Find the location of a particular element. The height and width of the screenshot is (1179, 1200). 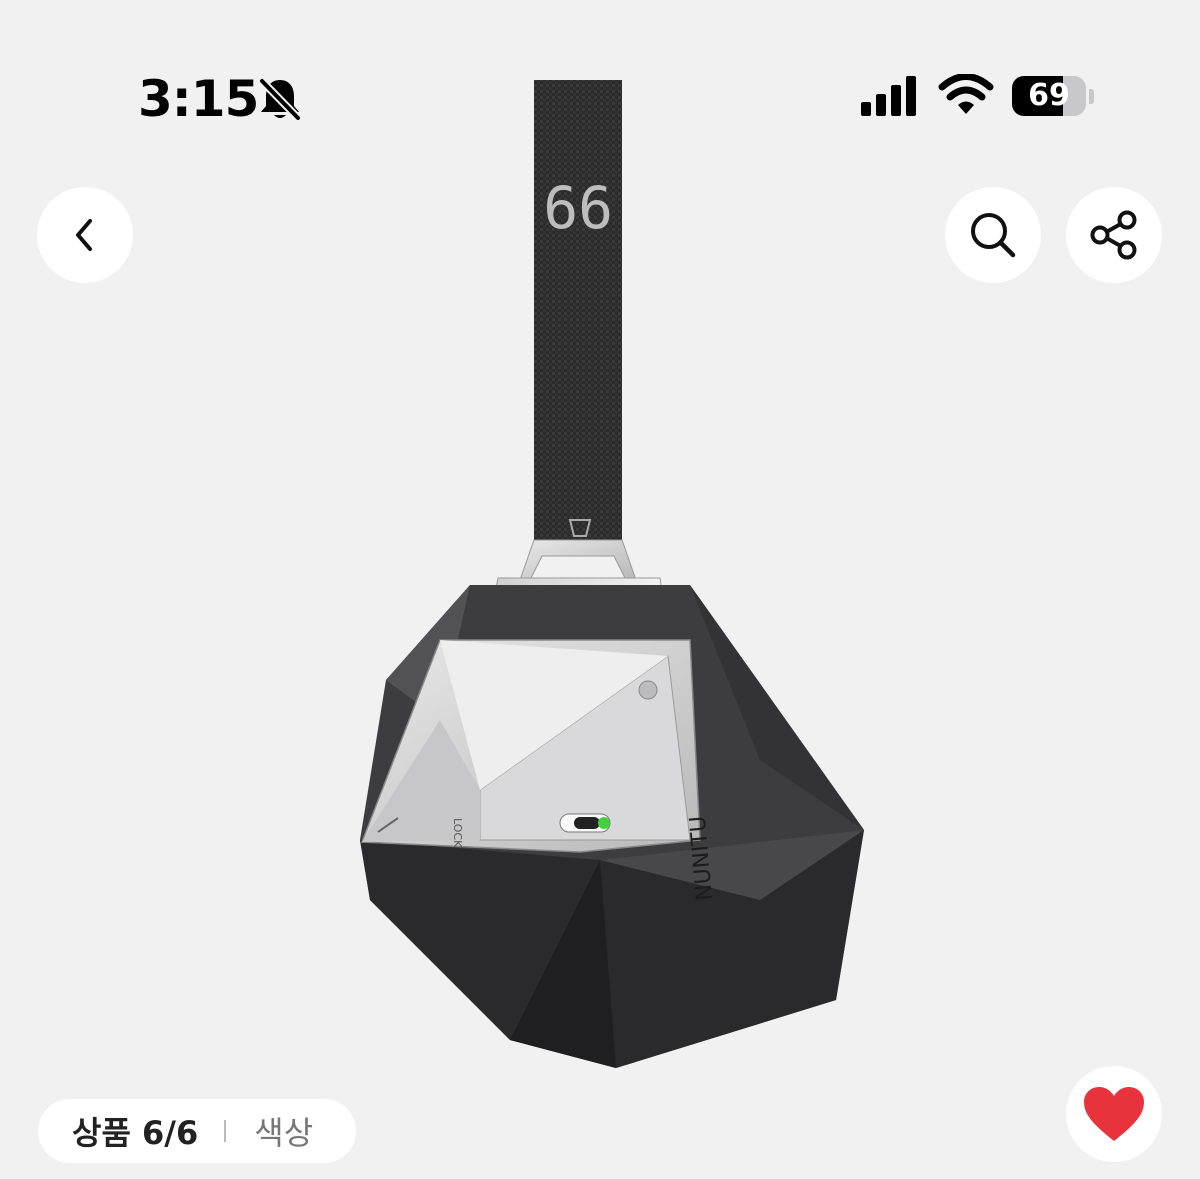

strap-text: 99 is located at coordinates (578, 206).